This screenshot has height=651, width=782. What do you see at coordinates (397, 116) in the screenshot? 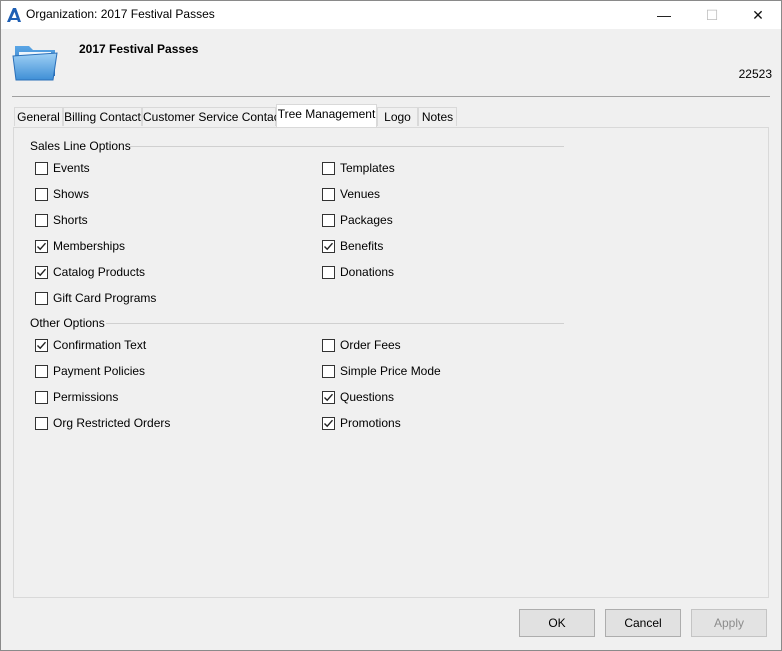
I see `tab-logo: Logo` at bounding box center [397, 116].